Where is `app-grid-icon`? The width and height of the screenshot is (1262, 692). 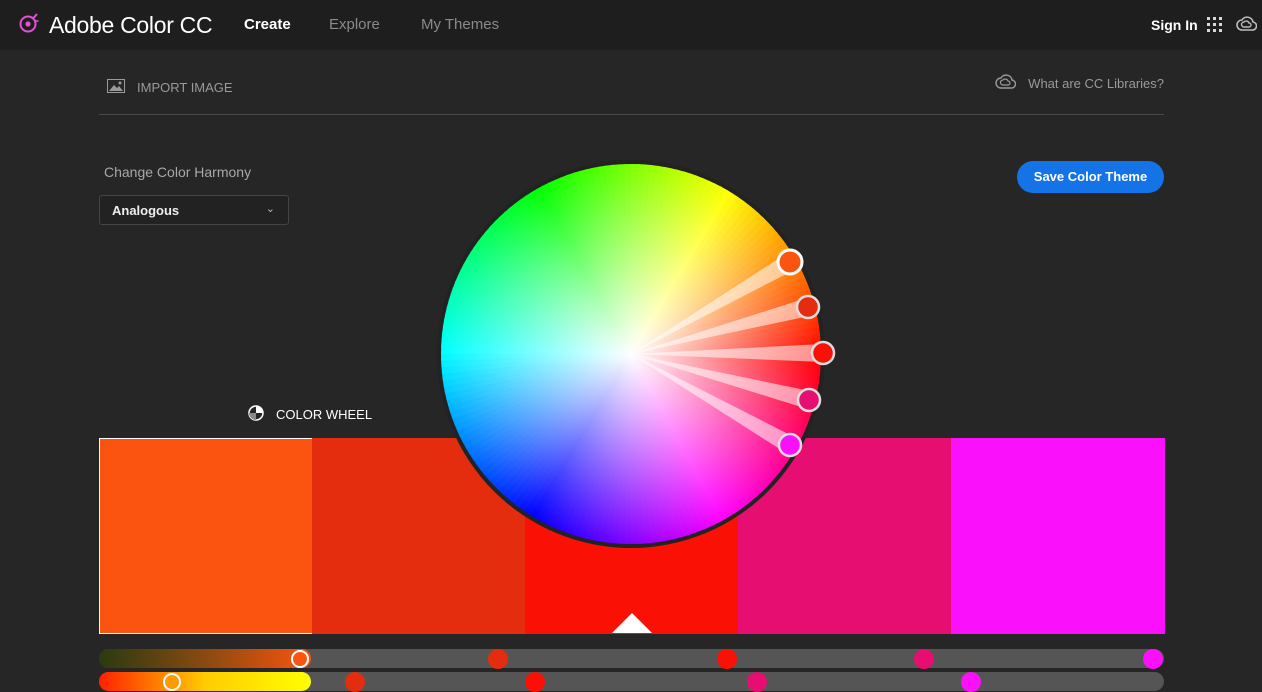 app-grid-icon is located at coordinates (1214, 24).